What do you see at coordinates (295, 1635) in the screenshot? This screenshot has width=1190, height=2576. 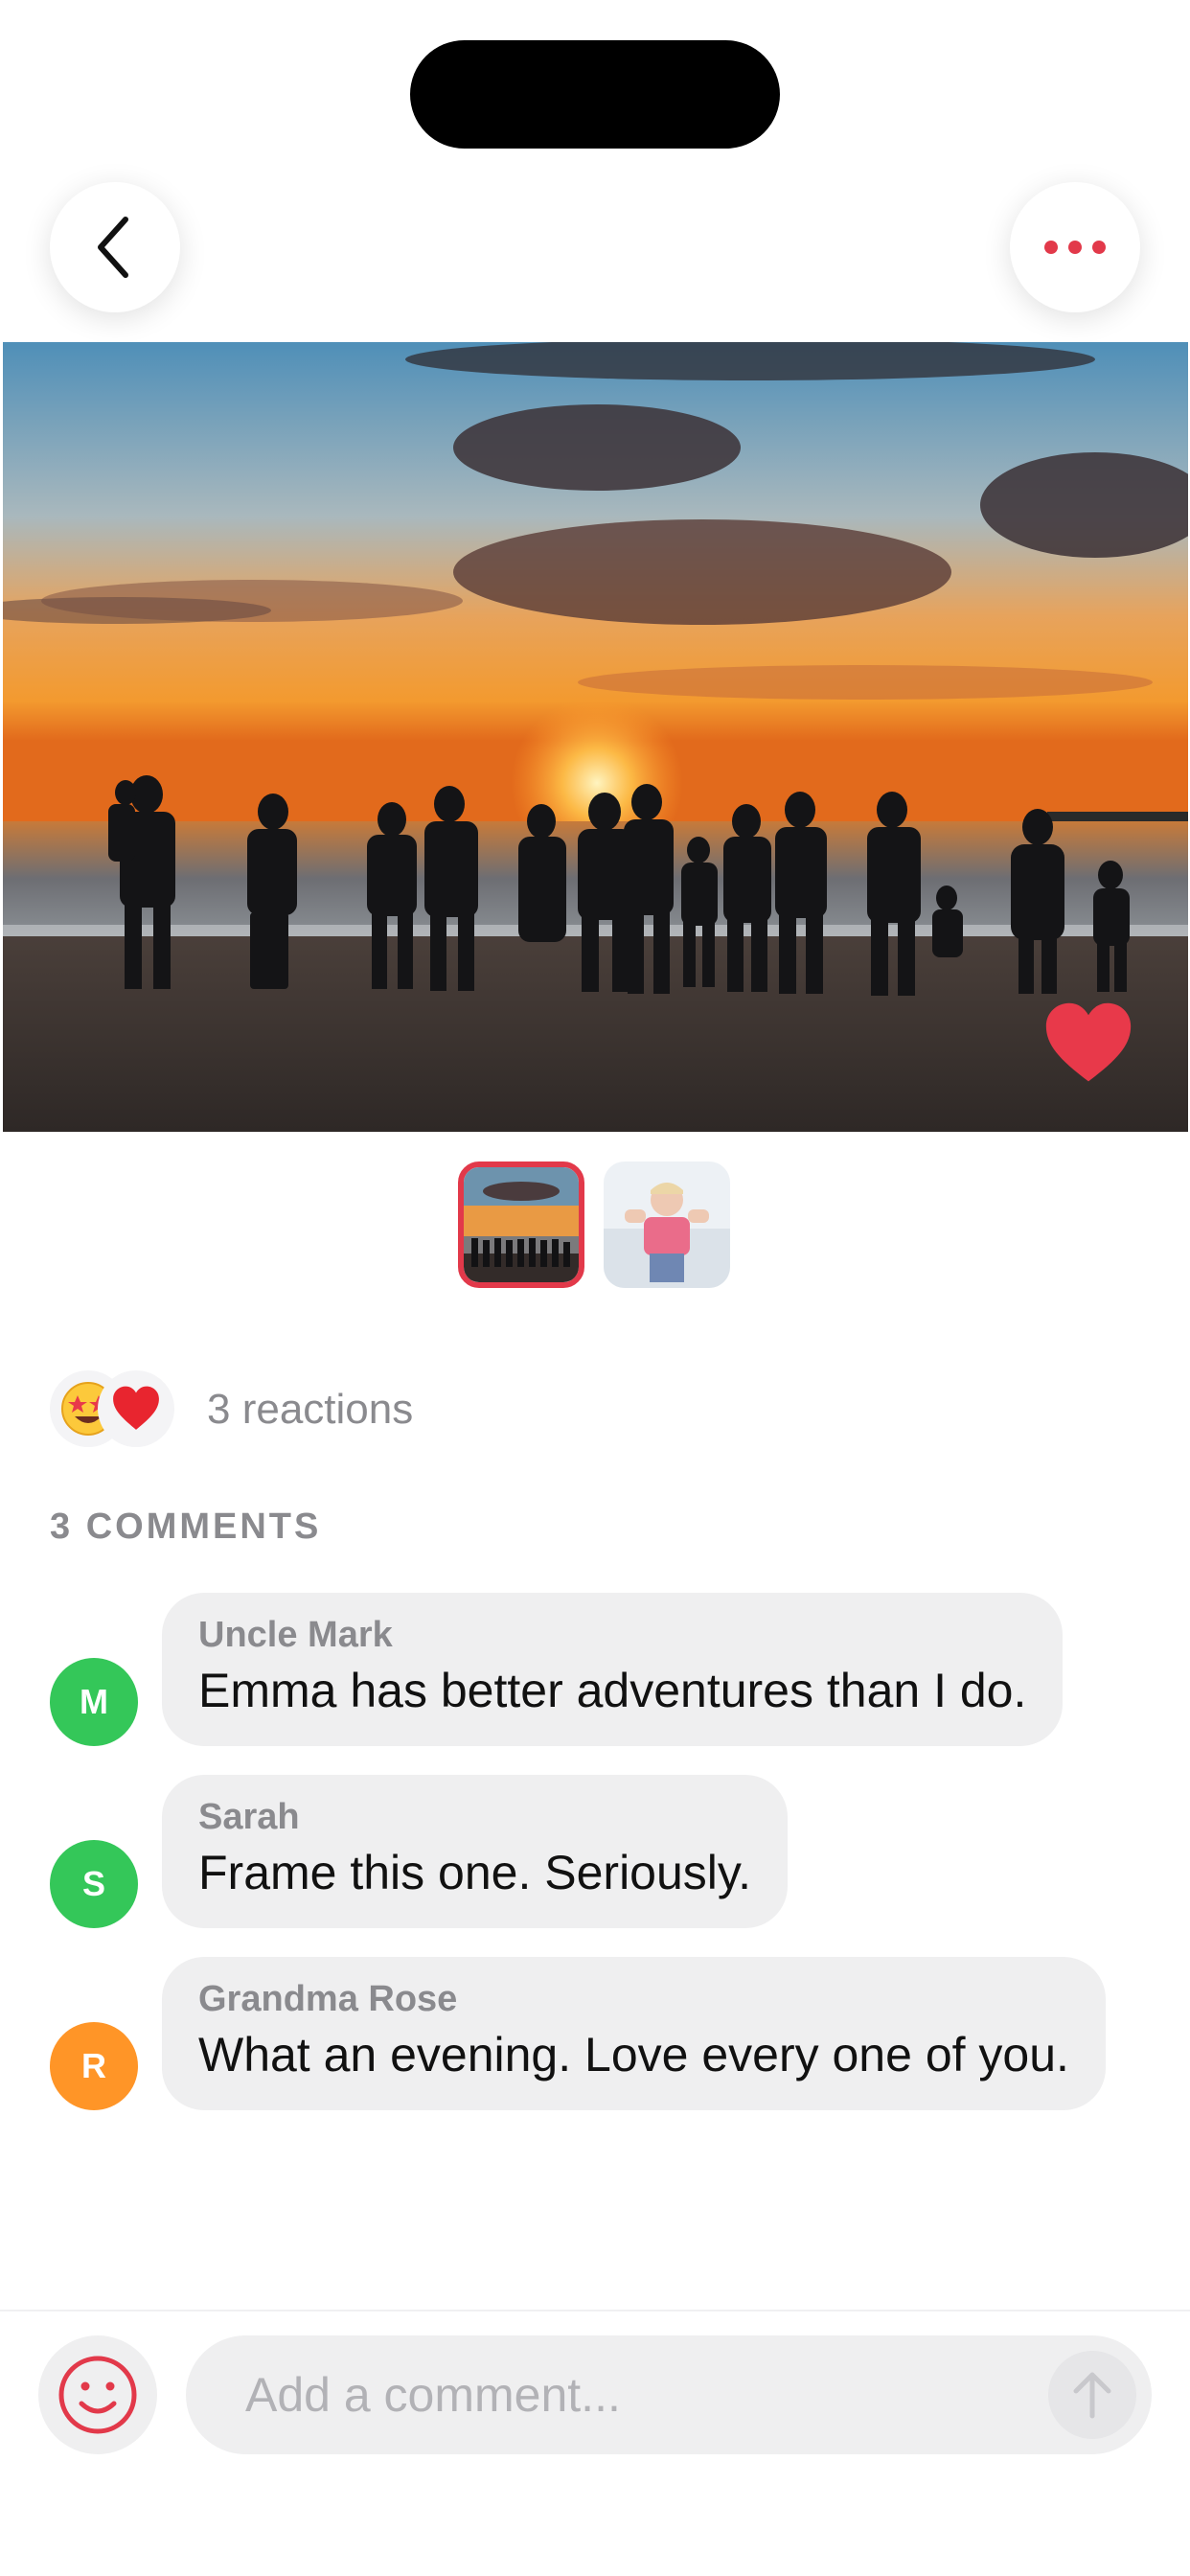 I see `comment-author: Uncle Mark` at bounding box center [295, 1635].